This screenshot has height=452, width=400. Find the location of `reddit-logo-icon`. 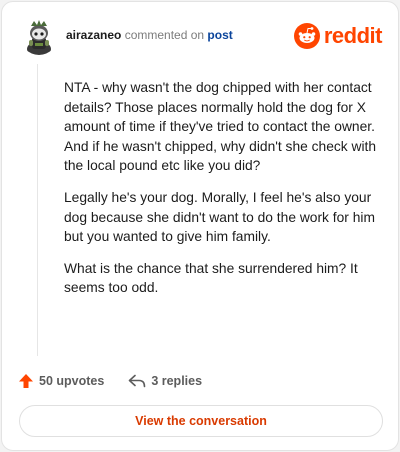

reddit-logo-icon is located at coordinates (306, 36).